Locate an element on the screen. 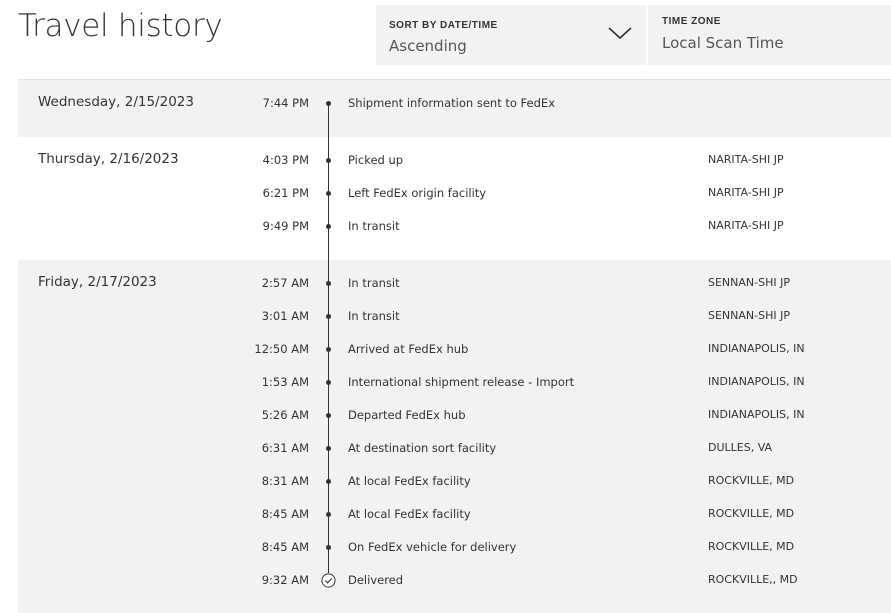 The image size is (891, 613). event-time: 6:21 PM is located at coordinates (285, 193).